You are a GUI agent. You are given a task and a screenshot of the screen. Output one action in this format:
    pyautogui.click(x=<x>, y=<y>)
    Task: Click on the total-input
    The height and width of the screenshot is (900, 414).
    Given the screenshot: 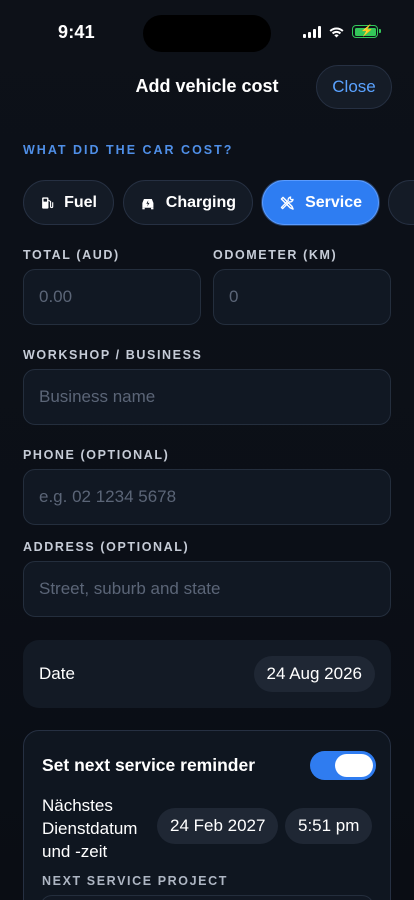 What is the action you would take?
    pyautogui.click(x=112, y=297)
    